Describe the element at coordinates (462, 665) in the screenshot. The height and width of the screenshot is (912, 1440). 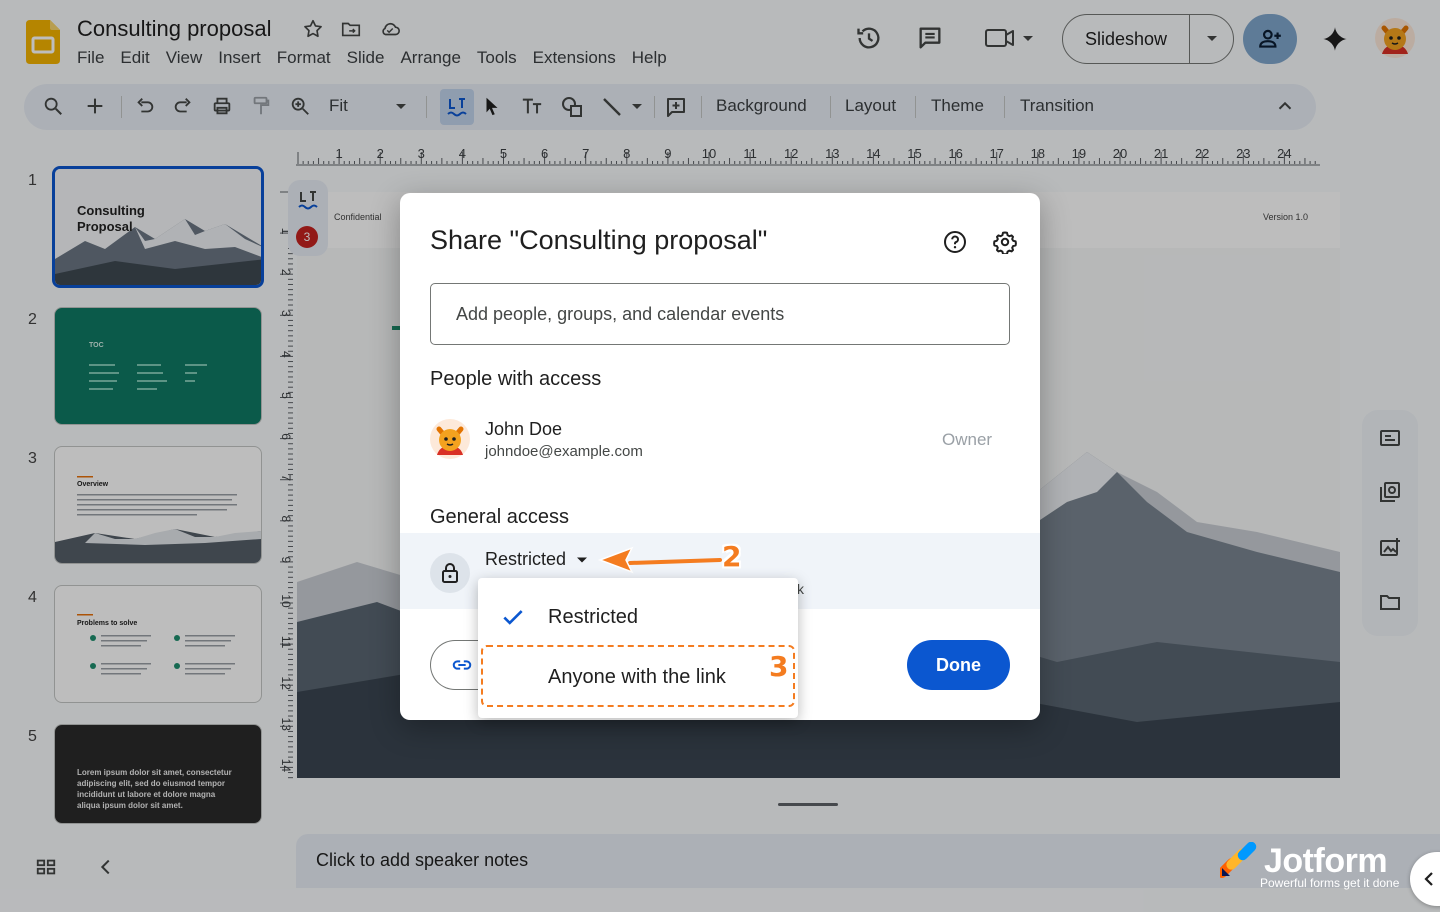
I see `link-icon` at that location.